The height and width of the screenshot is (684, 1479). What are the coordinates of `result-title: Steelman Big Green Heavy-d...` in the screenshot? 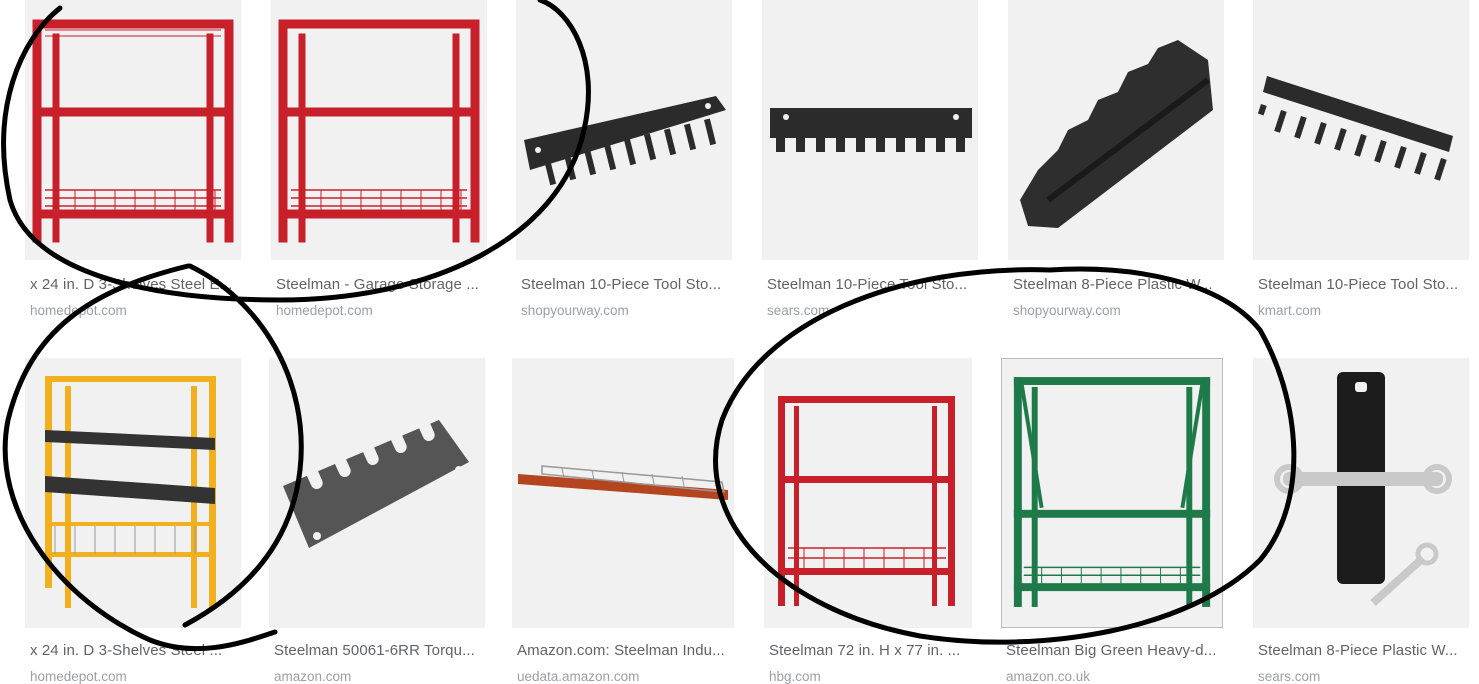 It's located at (1113, 650).